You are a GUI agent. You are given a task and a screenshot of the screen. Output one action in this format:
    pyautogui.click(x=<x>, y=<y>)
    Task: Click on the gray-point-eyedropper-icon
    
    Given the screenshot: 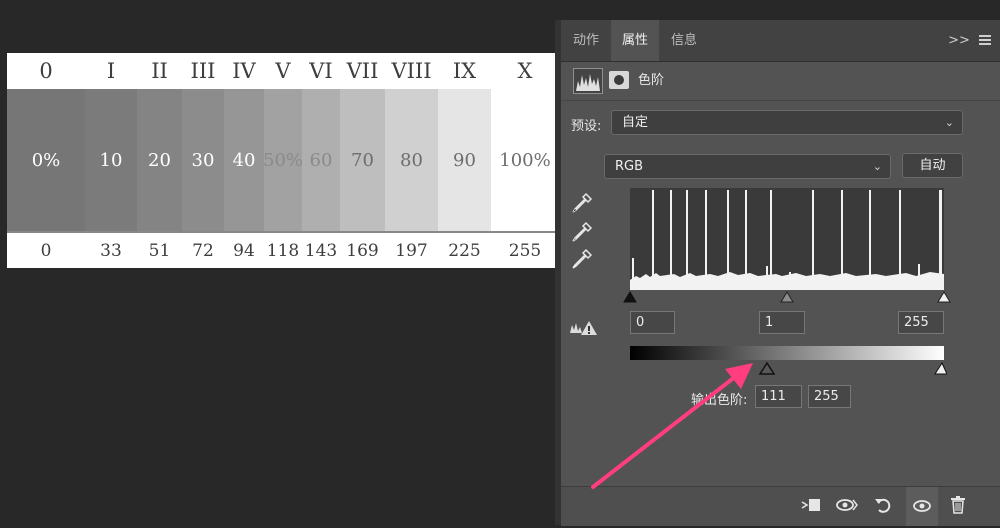 What is the action you would take?
    pyautogui.click(x=582, y=232)
    